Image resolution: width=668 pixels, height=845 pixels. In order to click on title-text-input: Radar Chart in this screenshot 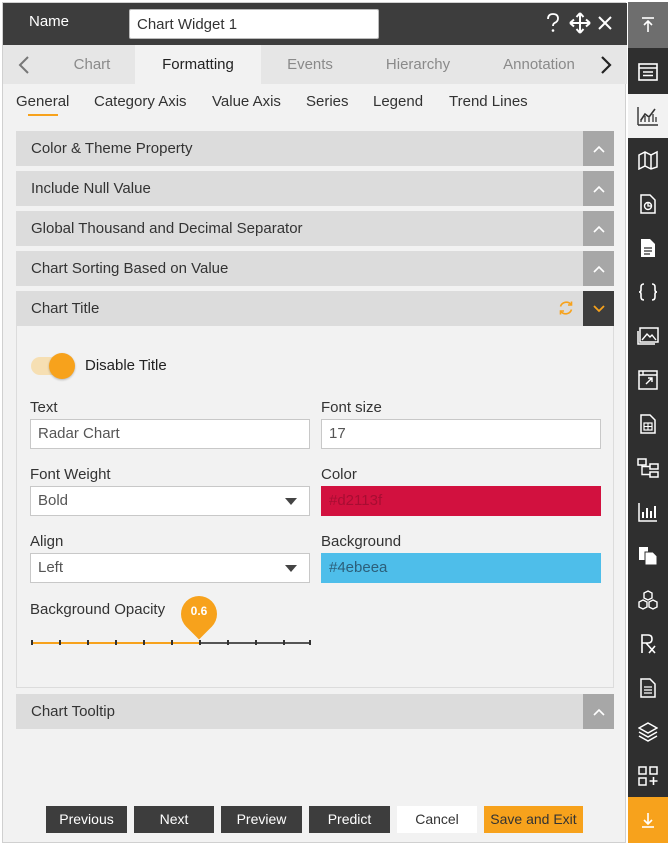, I will do `click(170, 434)`.